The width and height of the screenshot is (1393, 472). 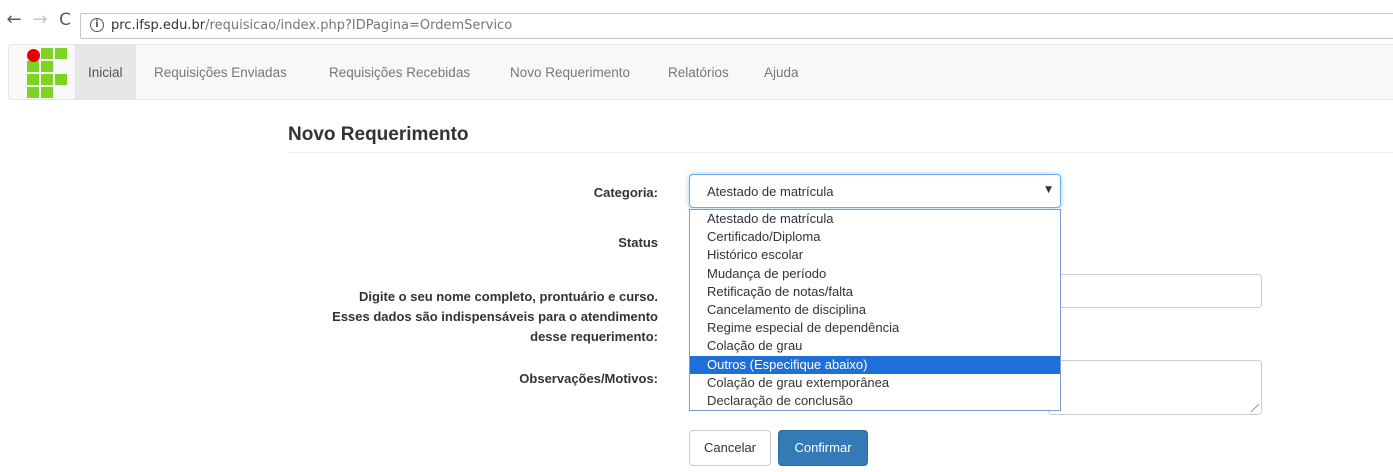 I want to click on nav-novo-requerimento: Novo Requerimento, so click(x=570, y=72).